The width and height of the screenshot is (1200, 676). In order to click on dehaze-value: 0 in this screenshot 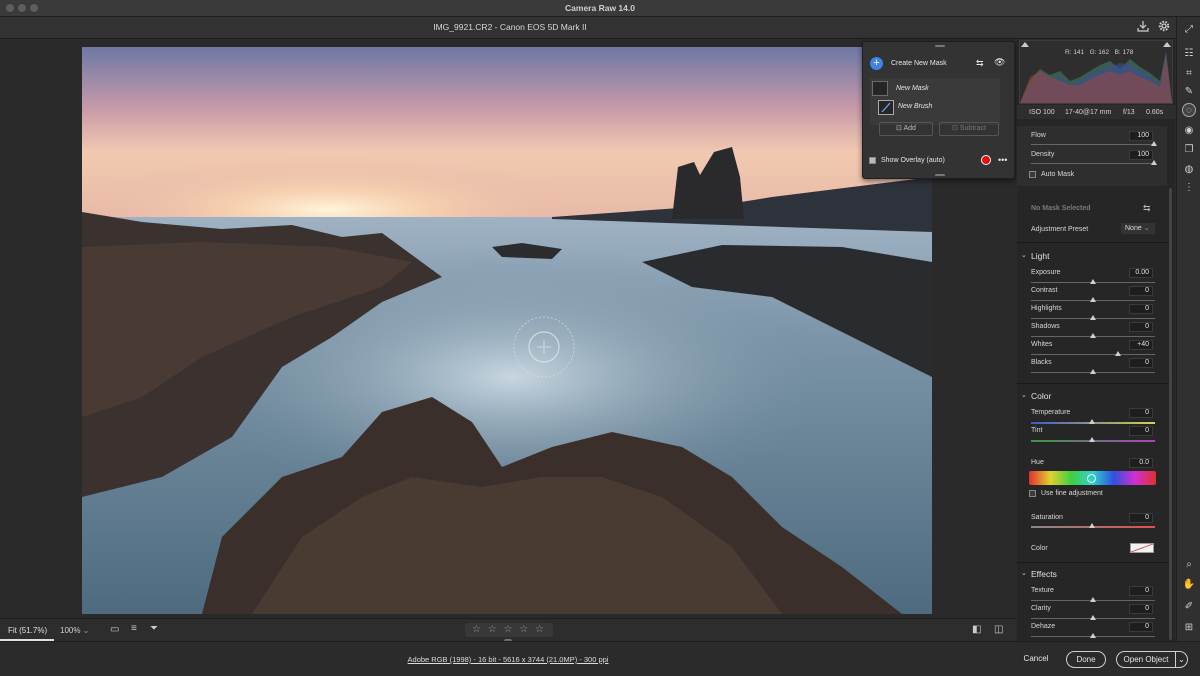, I will do `click(1141, 627)`.